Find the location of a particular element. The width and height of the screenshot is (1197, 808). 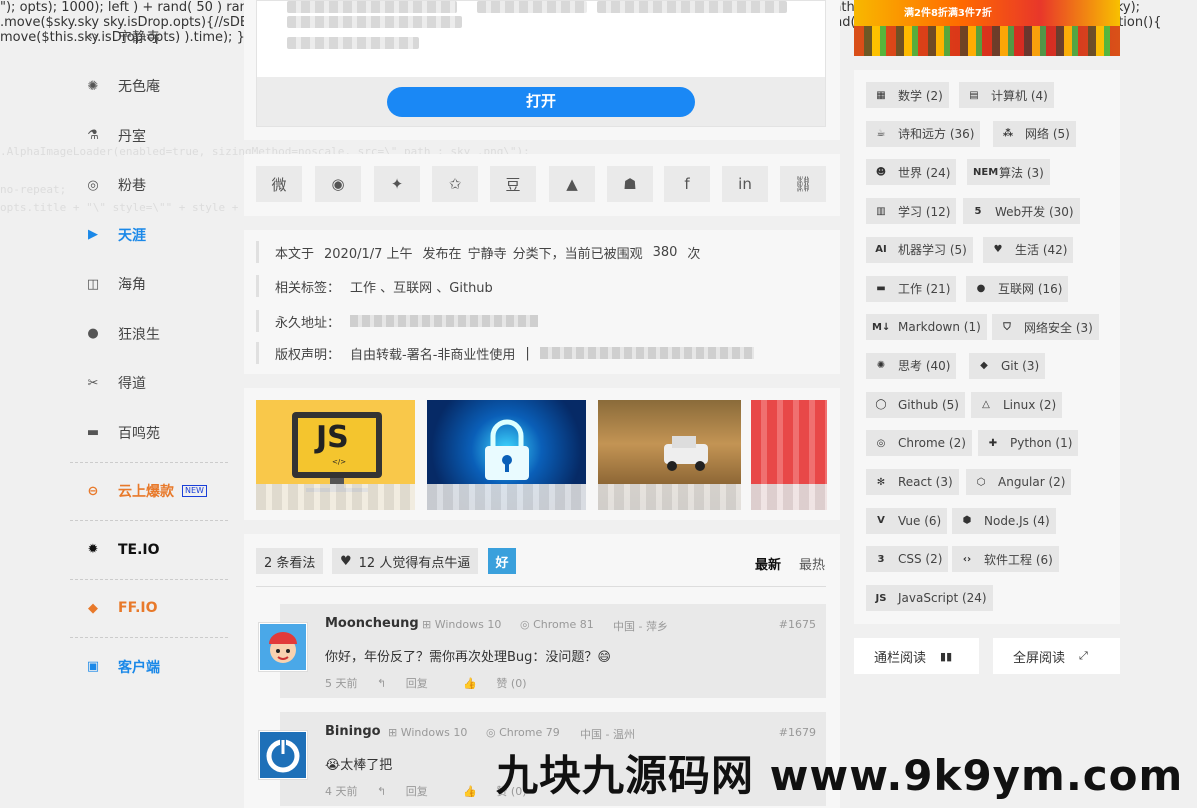

license-blurred is located at coordinates (646, 353).